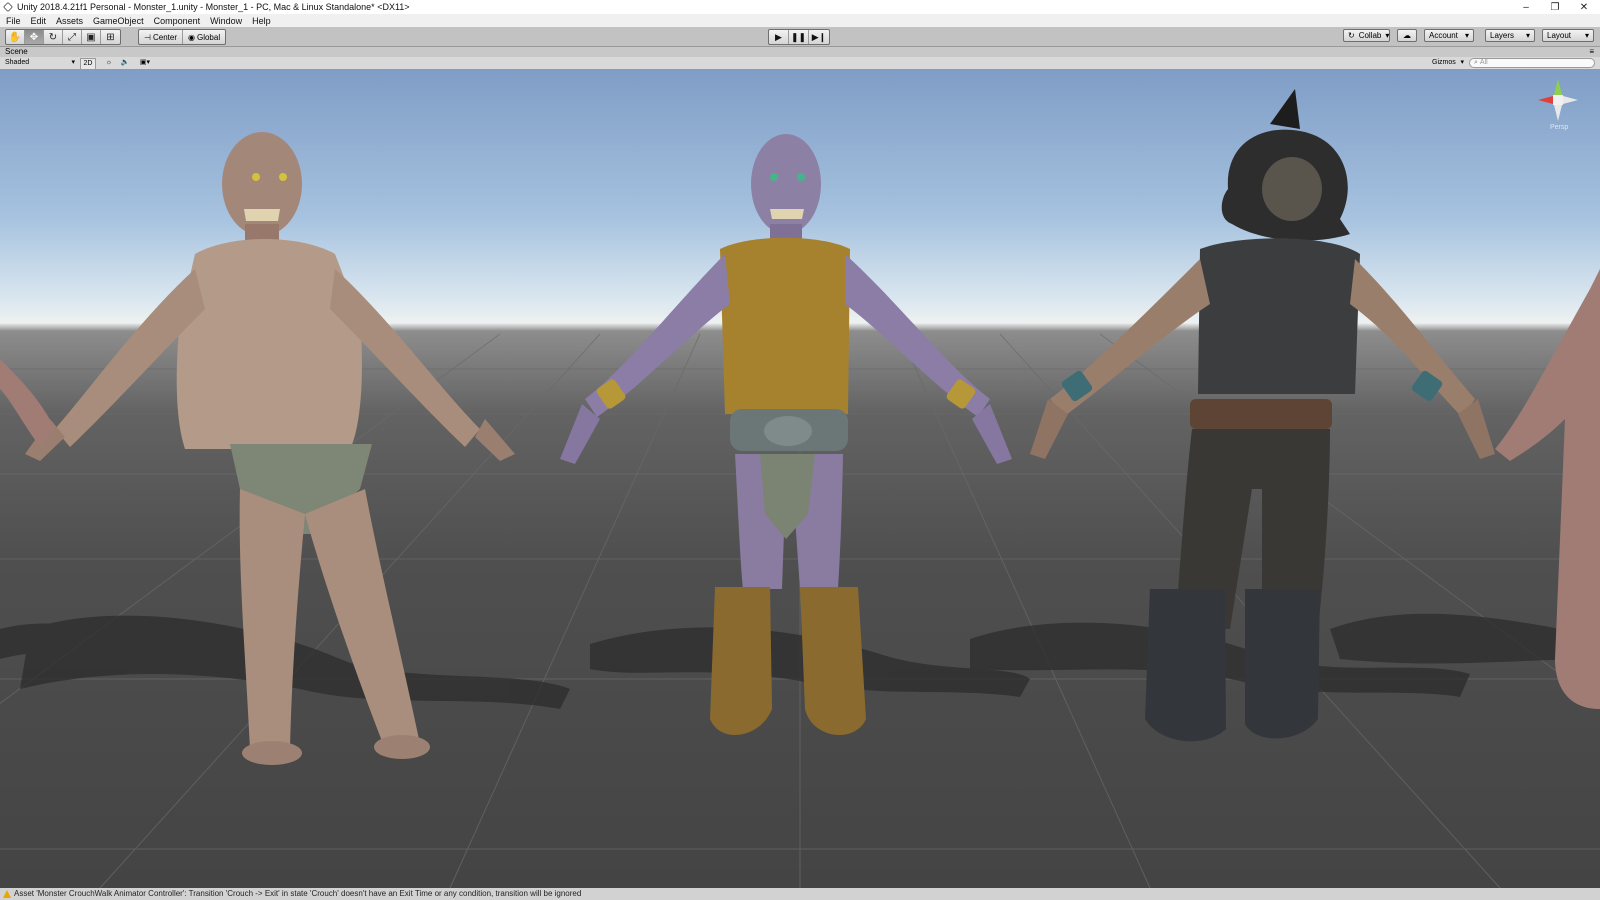 The height and width of the screenshot is (900, 1600). Describe the element at coordinates (1526, 7) in the screenshot. I see `minimize-button: –` at that location.